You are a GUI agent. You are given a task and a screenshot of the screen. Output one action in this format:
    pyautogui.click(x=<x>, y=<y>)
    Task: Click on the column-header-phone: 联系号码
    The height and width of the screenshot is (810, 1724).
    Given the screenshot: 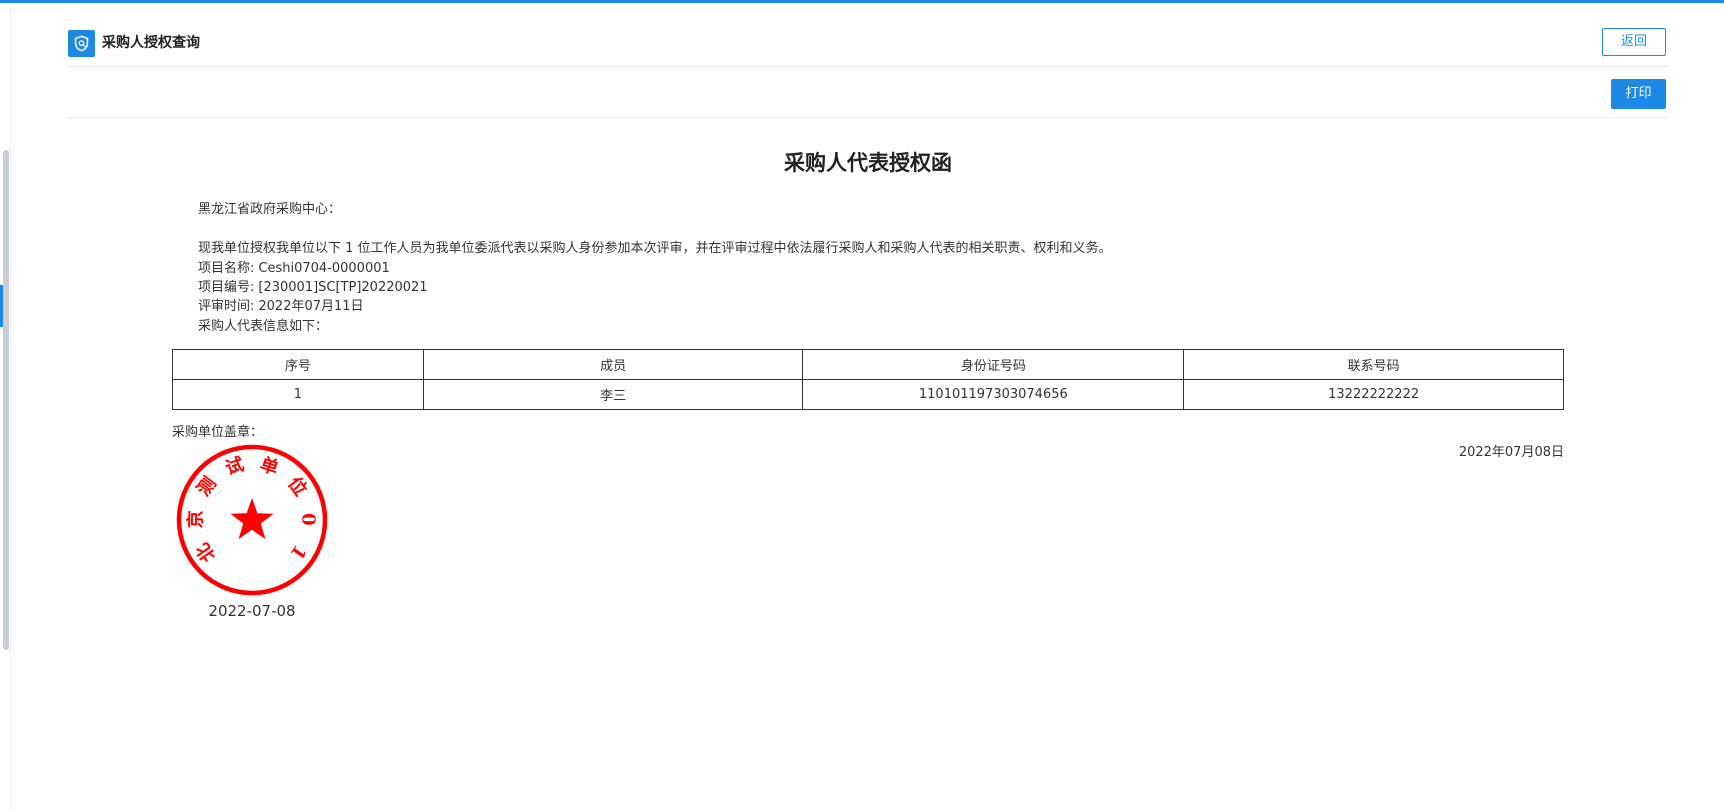 What is the action you would take?
    pyautogui.click(x=1373, y=364)
    